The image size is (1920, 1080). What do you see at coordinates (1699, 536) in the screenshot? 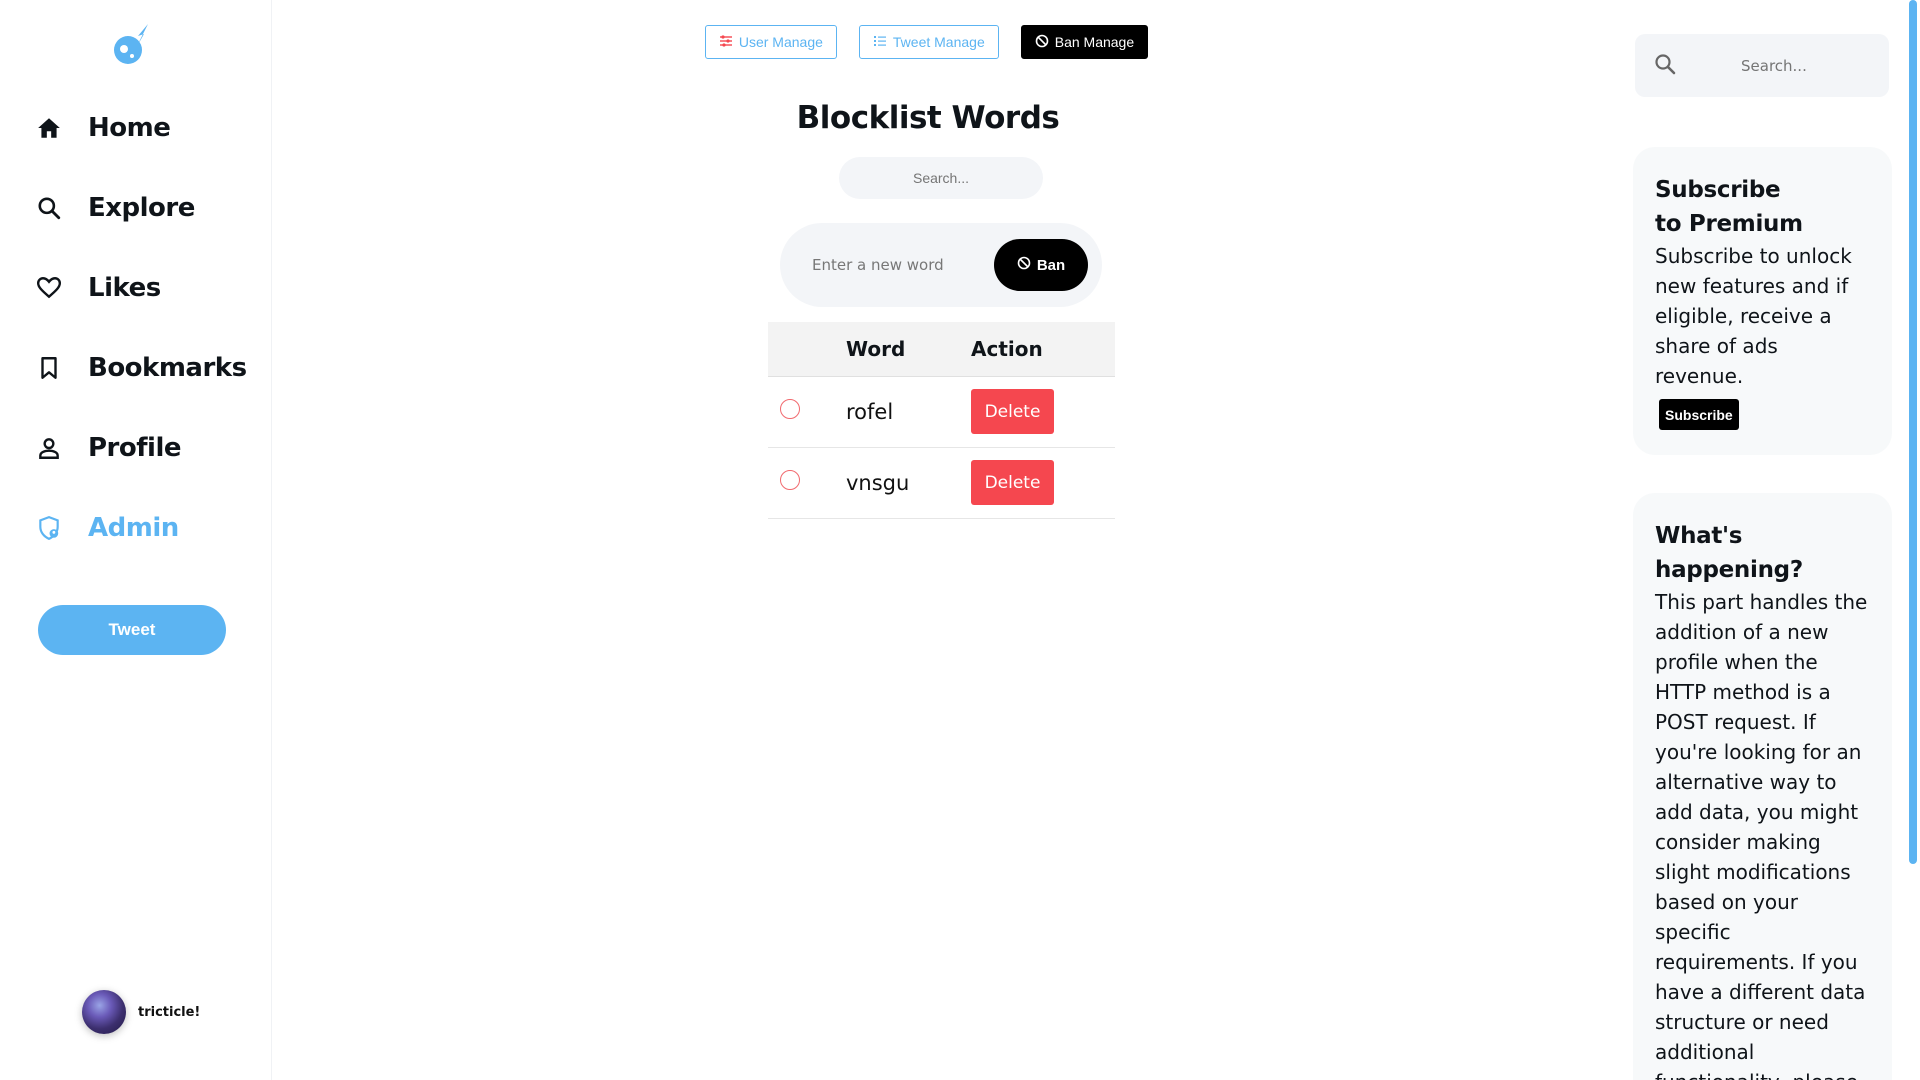
I see `happening-title-line1: What's` at bounding box center [1699, 536].